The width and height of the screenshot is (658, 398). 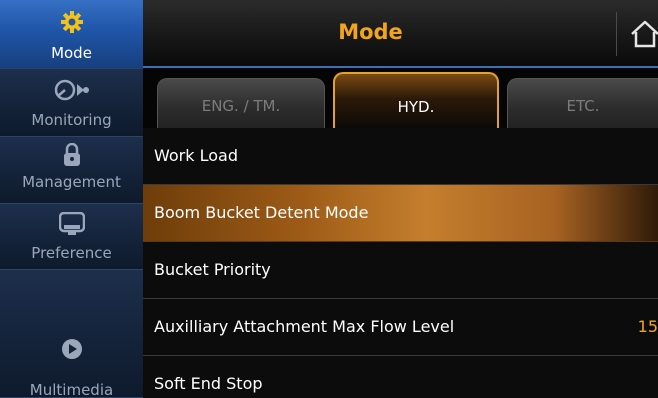 What do you see at coordinates (71, 182) in the screenshot?
I see `sidebar-item-label: Management` at bounding box center [71, 182].